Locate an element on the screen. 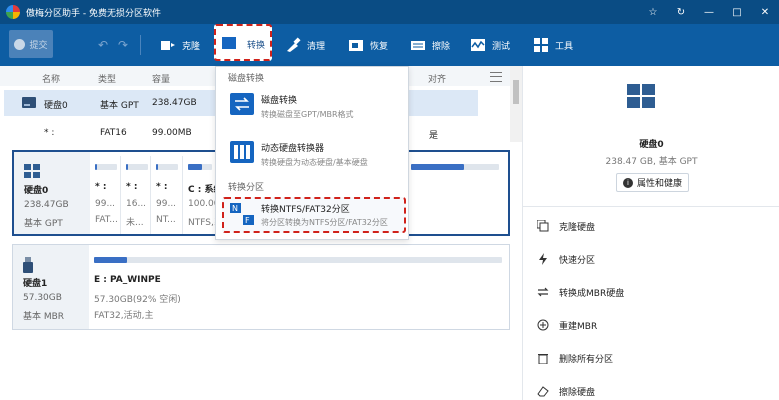 Image resolution: width=779 pixels, height=400 pixels. row-name: * : is located at coordinates (49, 133).